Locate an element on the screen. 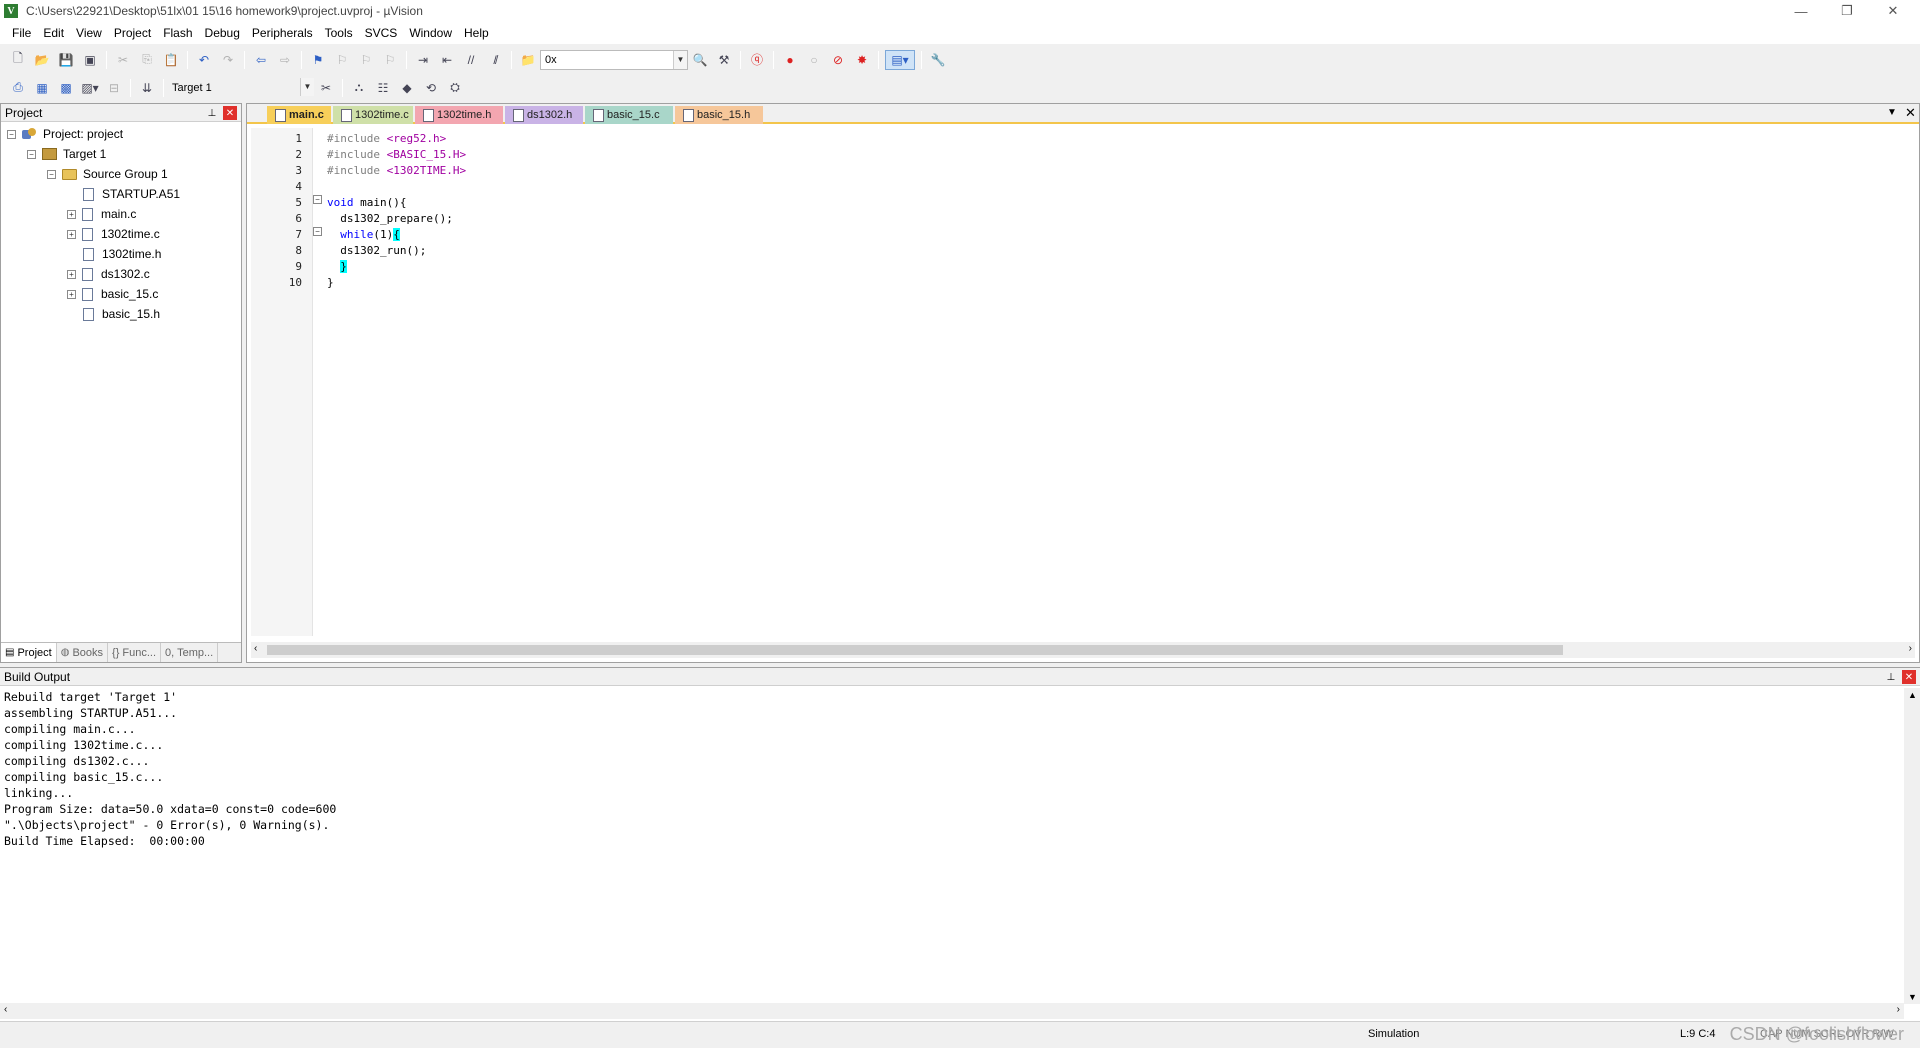  indent-icon: ⇥ is located at coordinates (423, 60).